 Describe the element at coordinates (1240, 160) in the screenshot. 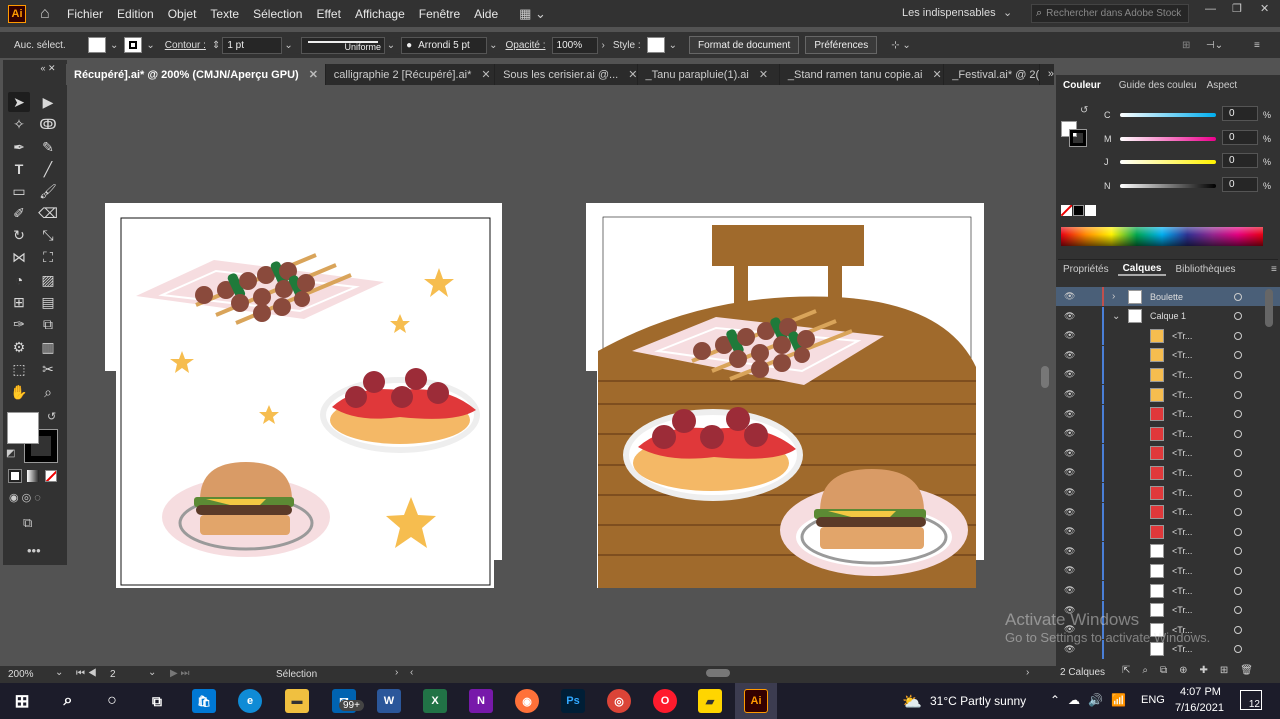

I see `channel-j-input: 0` at that location.